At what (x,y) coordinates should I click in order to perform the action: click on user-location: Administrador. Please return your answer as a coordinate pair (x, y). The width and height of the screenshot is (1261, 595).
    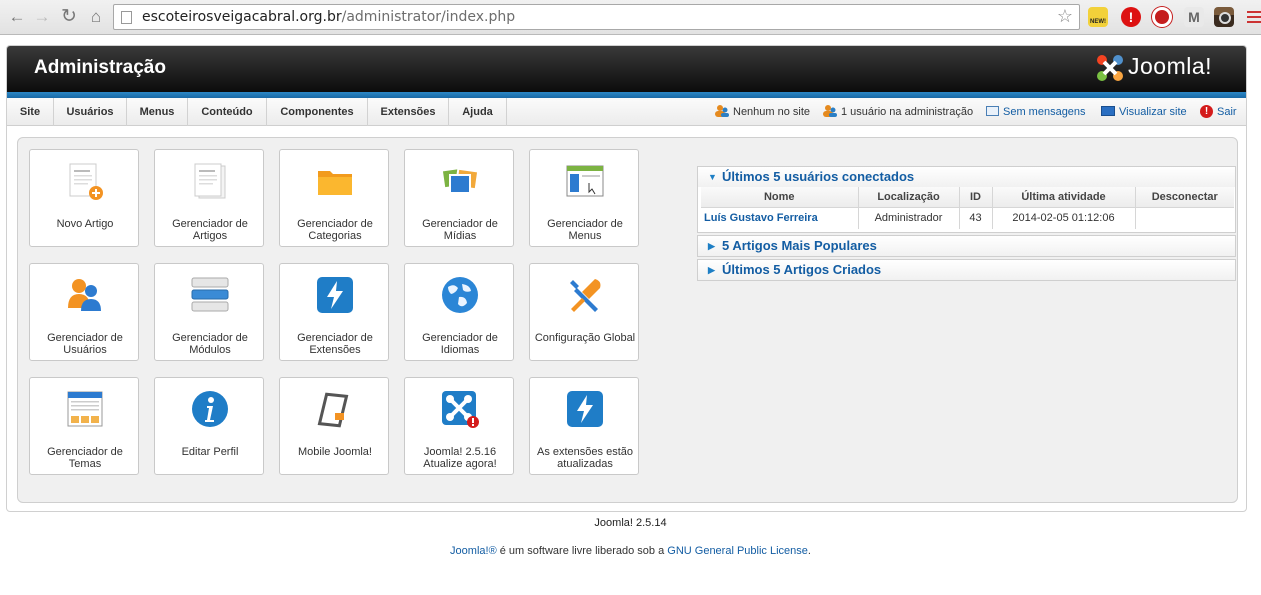
    Looking at the image, I should click on (909, 218).